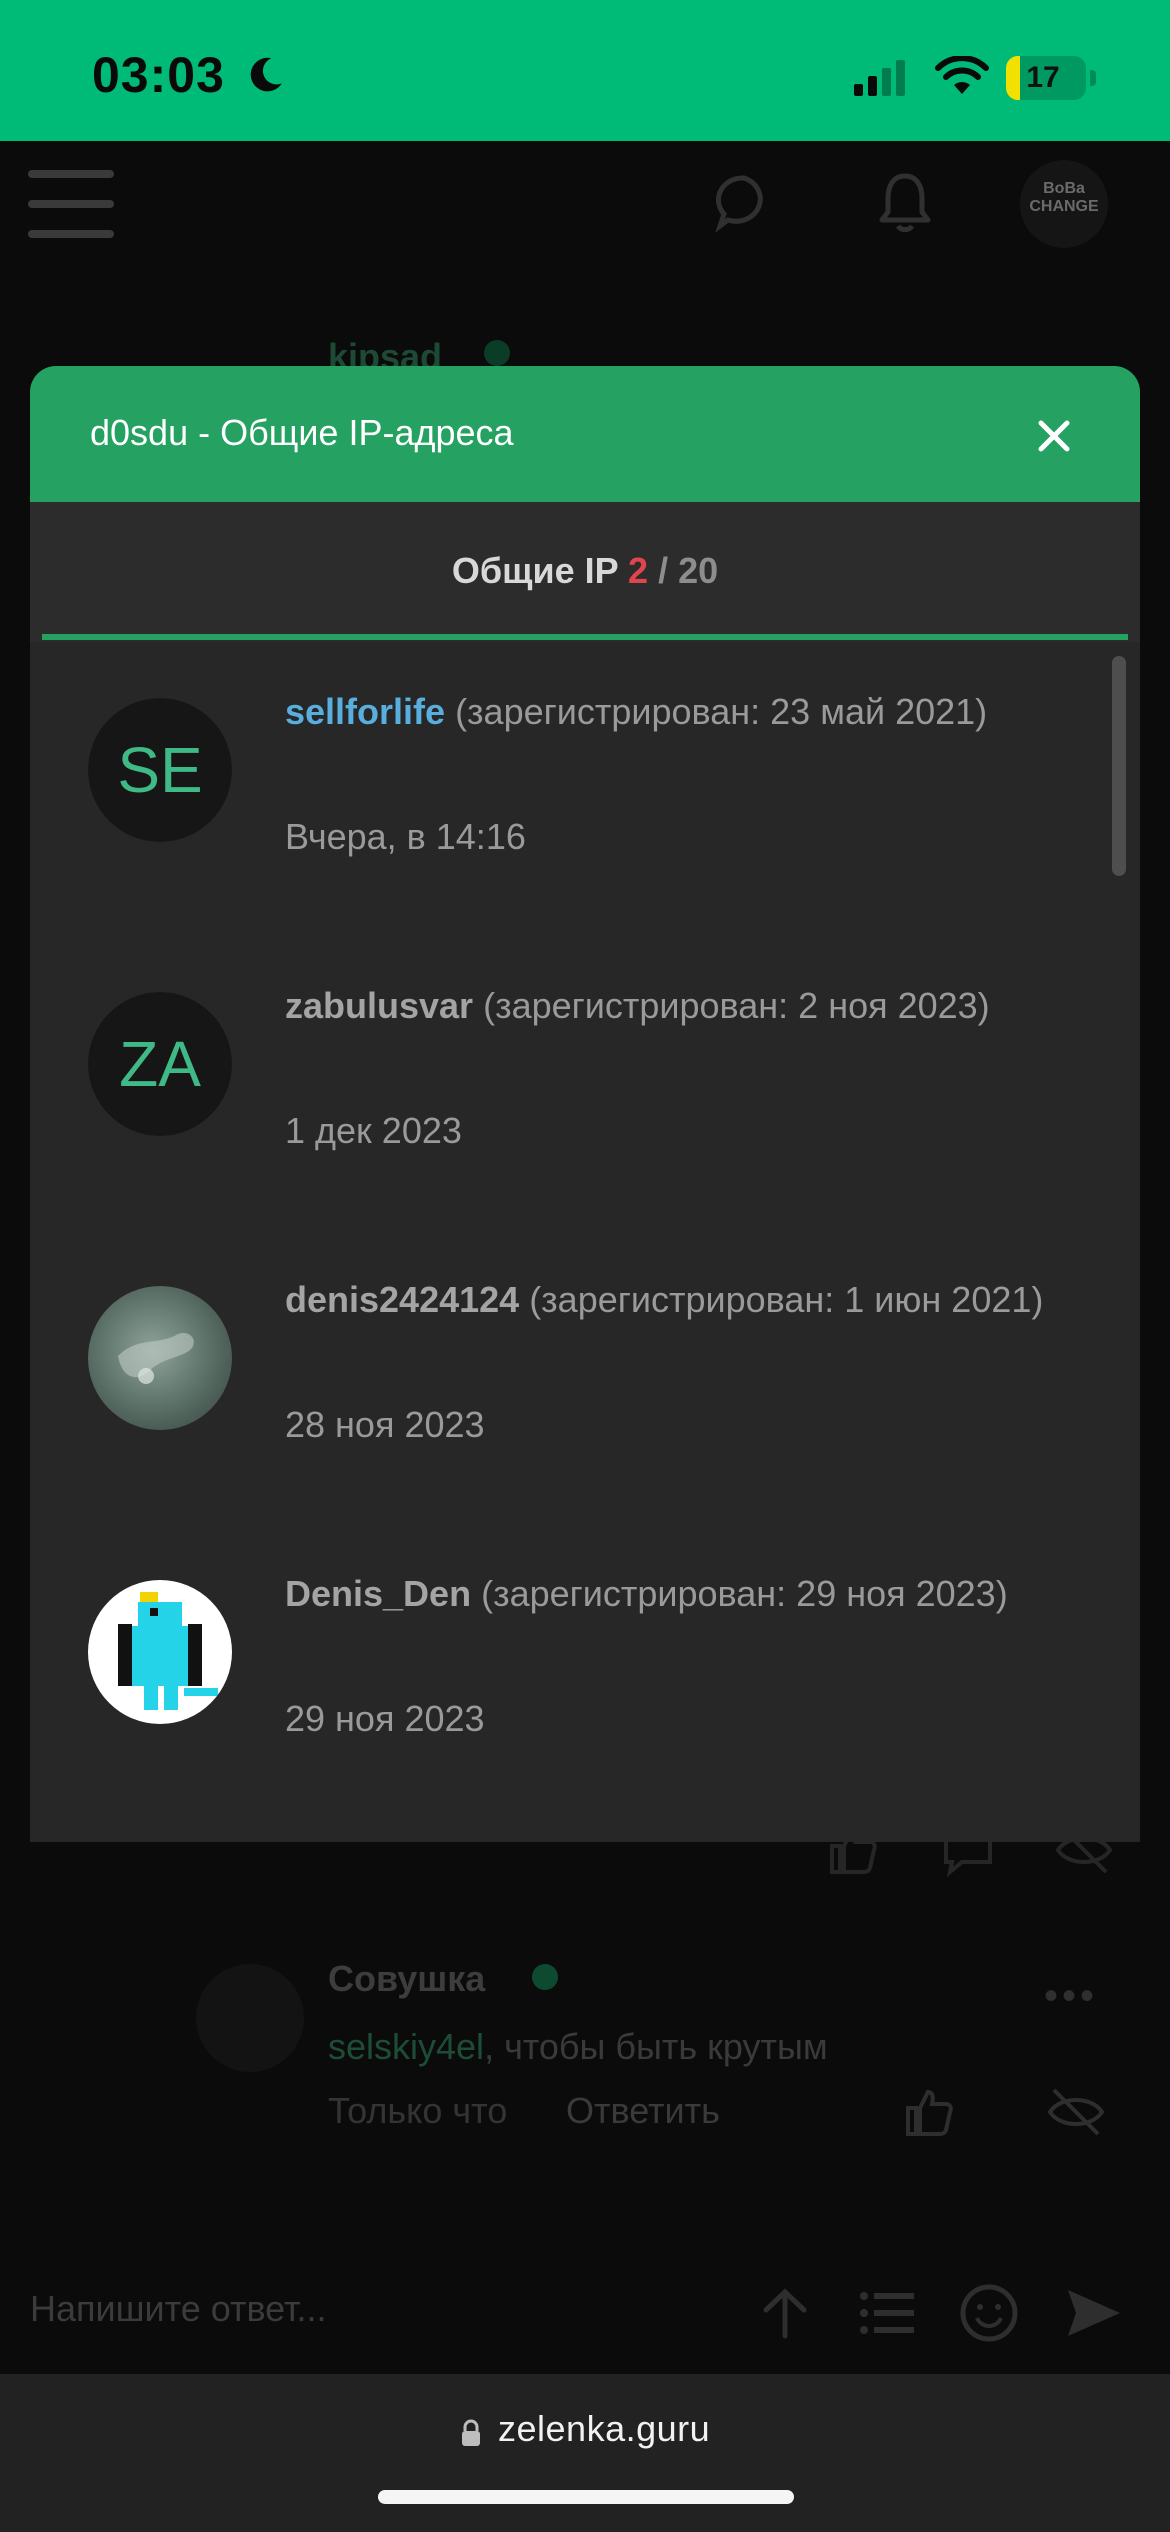  I want to click on registered-date: (зарегистрирован: 29 ноя 2023), so click(739, 1593).